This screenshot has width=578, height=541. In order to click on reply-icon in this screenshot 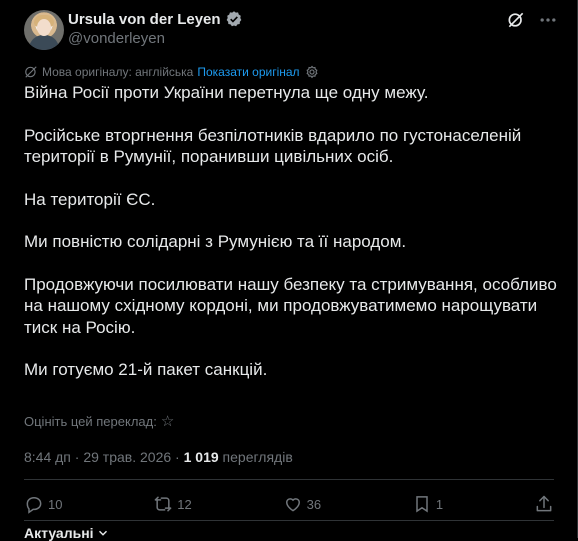, I will do `click(34, 504)`.